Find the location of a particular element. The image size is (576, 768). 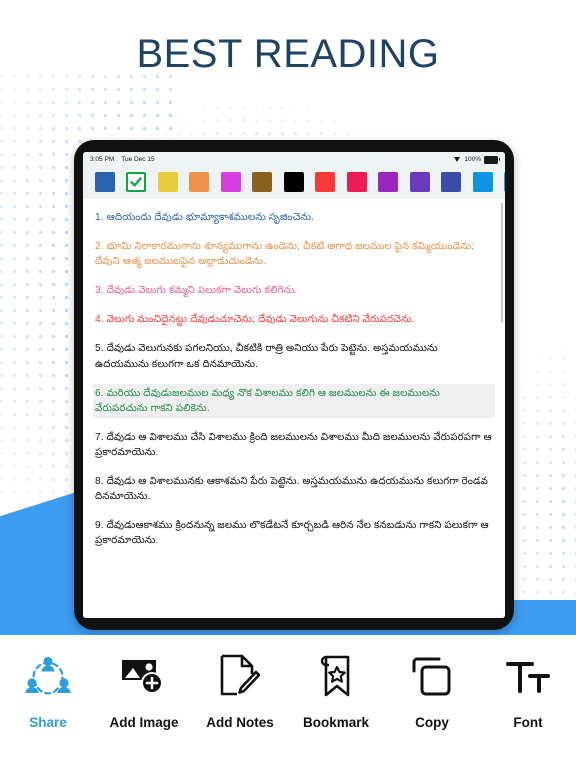

color-swatch-orange is located at coordinates (200, 182).